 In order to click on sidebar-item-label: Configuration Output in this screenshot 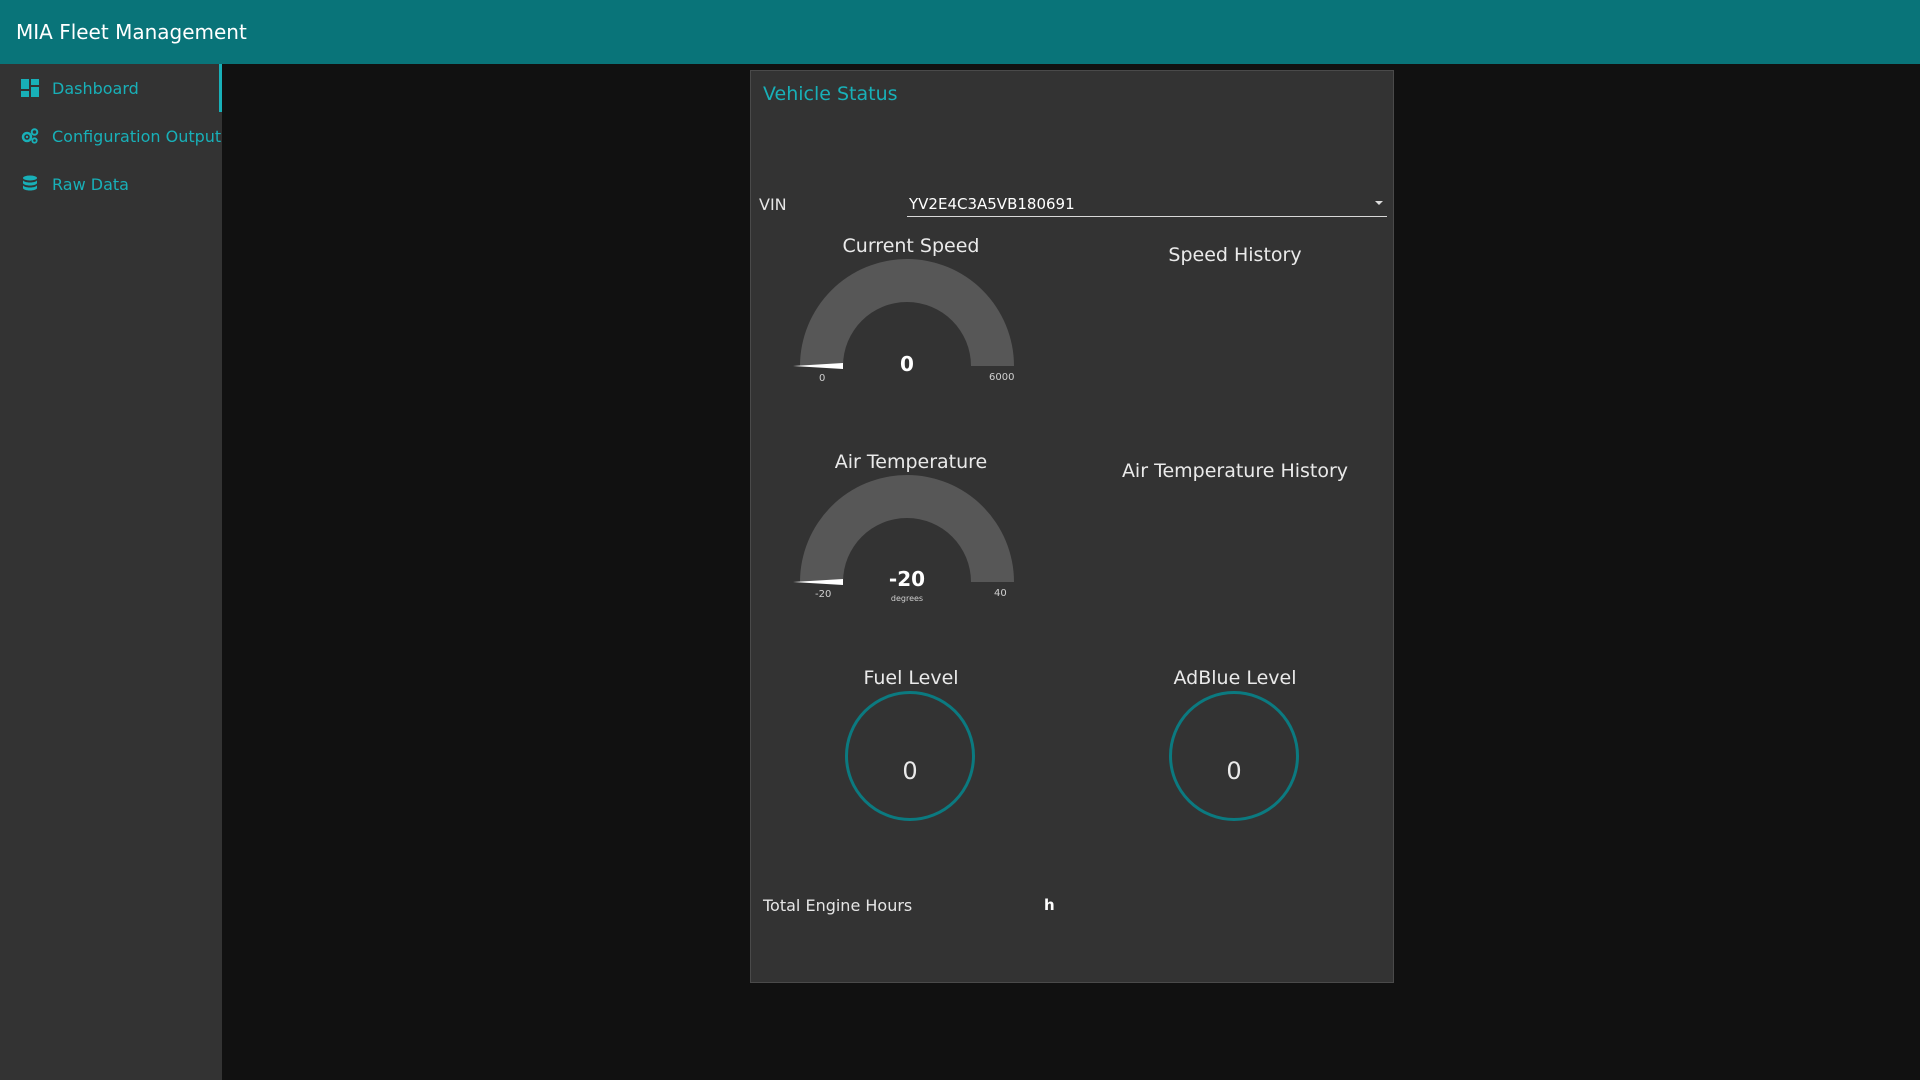, I will do `click(137, 136)`.